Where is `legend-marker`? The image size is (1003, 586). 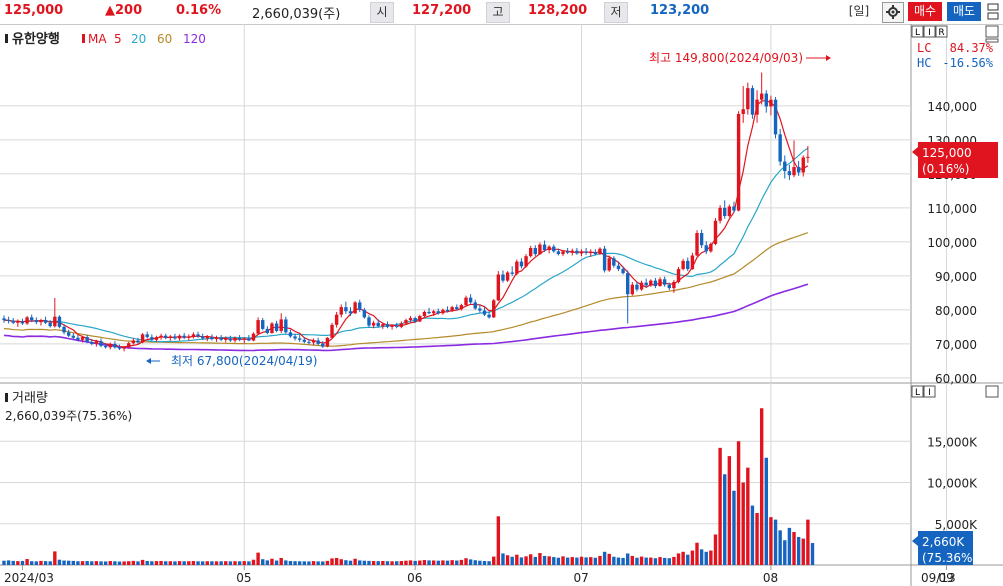 legend-marker is located at coordinates (6, 38).